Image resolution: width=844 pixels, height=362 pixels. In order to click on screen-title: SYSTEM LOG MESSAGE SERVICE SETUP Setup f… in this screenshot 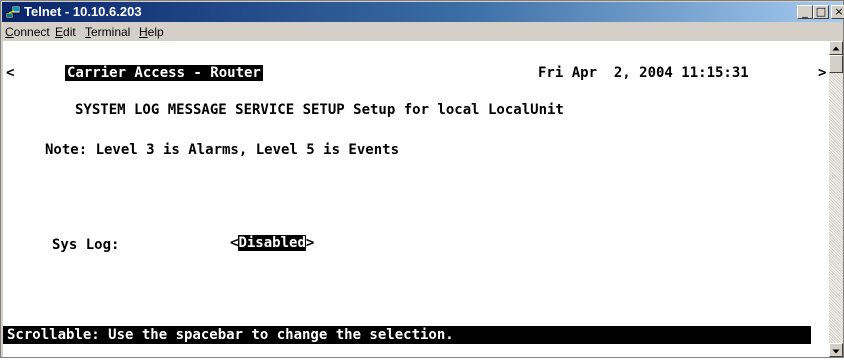, I will do `click(319, 110)`.